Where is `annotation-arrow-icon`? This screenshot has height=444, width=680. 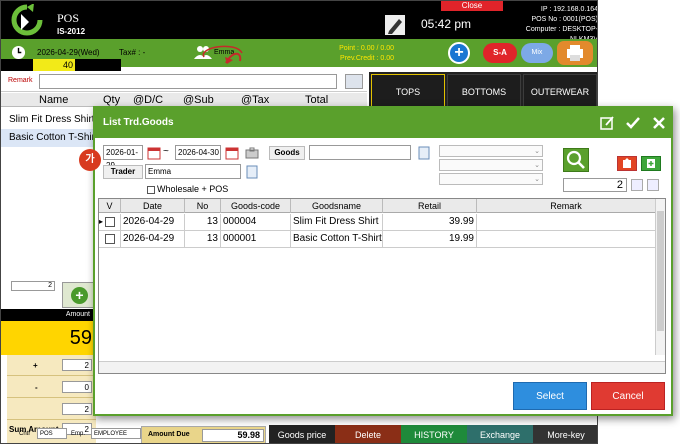
annotation-arrow-icon is located at coordinates (222, 54).